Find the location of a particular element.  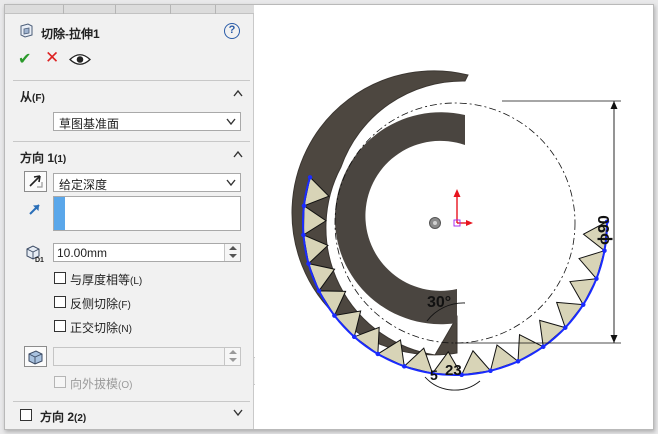

tooth-height-dimension: 23 is located at coordinates (453, 370).